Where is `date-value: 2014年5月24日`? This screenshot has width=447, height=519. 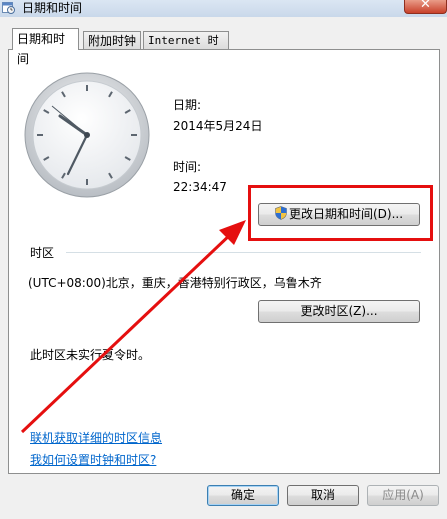
date-value: 2014年5月24日 is located at coordinates (218, 126).